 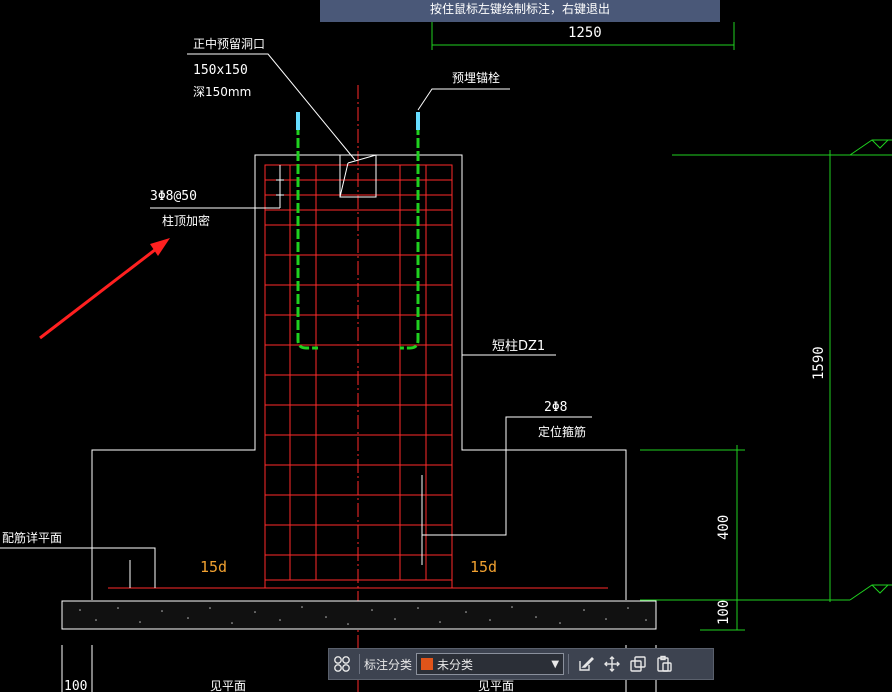 I want to click on category-color-swatch, so click(x=427, y=664).